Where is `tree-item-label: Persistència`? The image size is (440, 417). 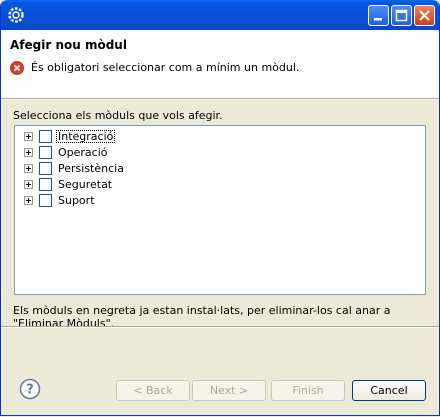 tree-item-label: Persistència is located at coordinates (91, 168).